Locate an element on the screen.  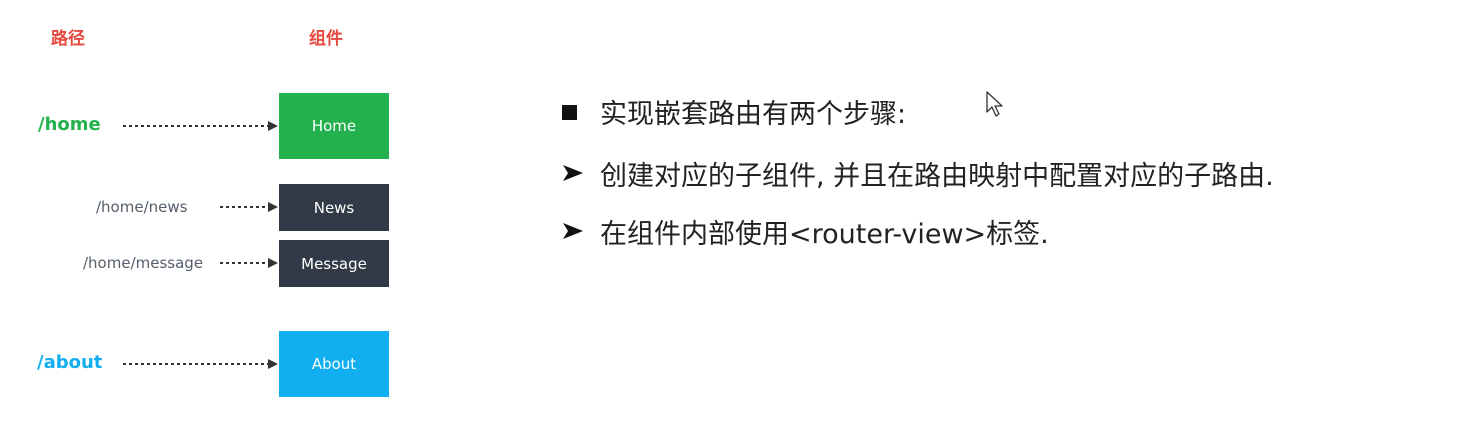
arrowhead-home is located at coordinates (273, 126).